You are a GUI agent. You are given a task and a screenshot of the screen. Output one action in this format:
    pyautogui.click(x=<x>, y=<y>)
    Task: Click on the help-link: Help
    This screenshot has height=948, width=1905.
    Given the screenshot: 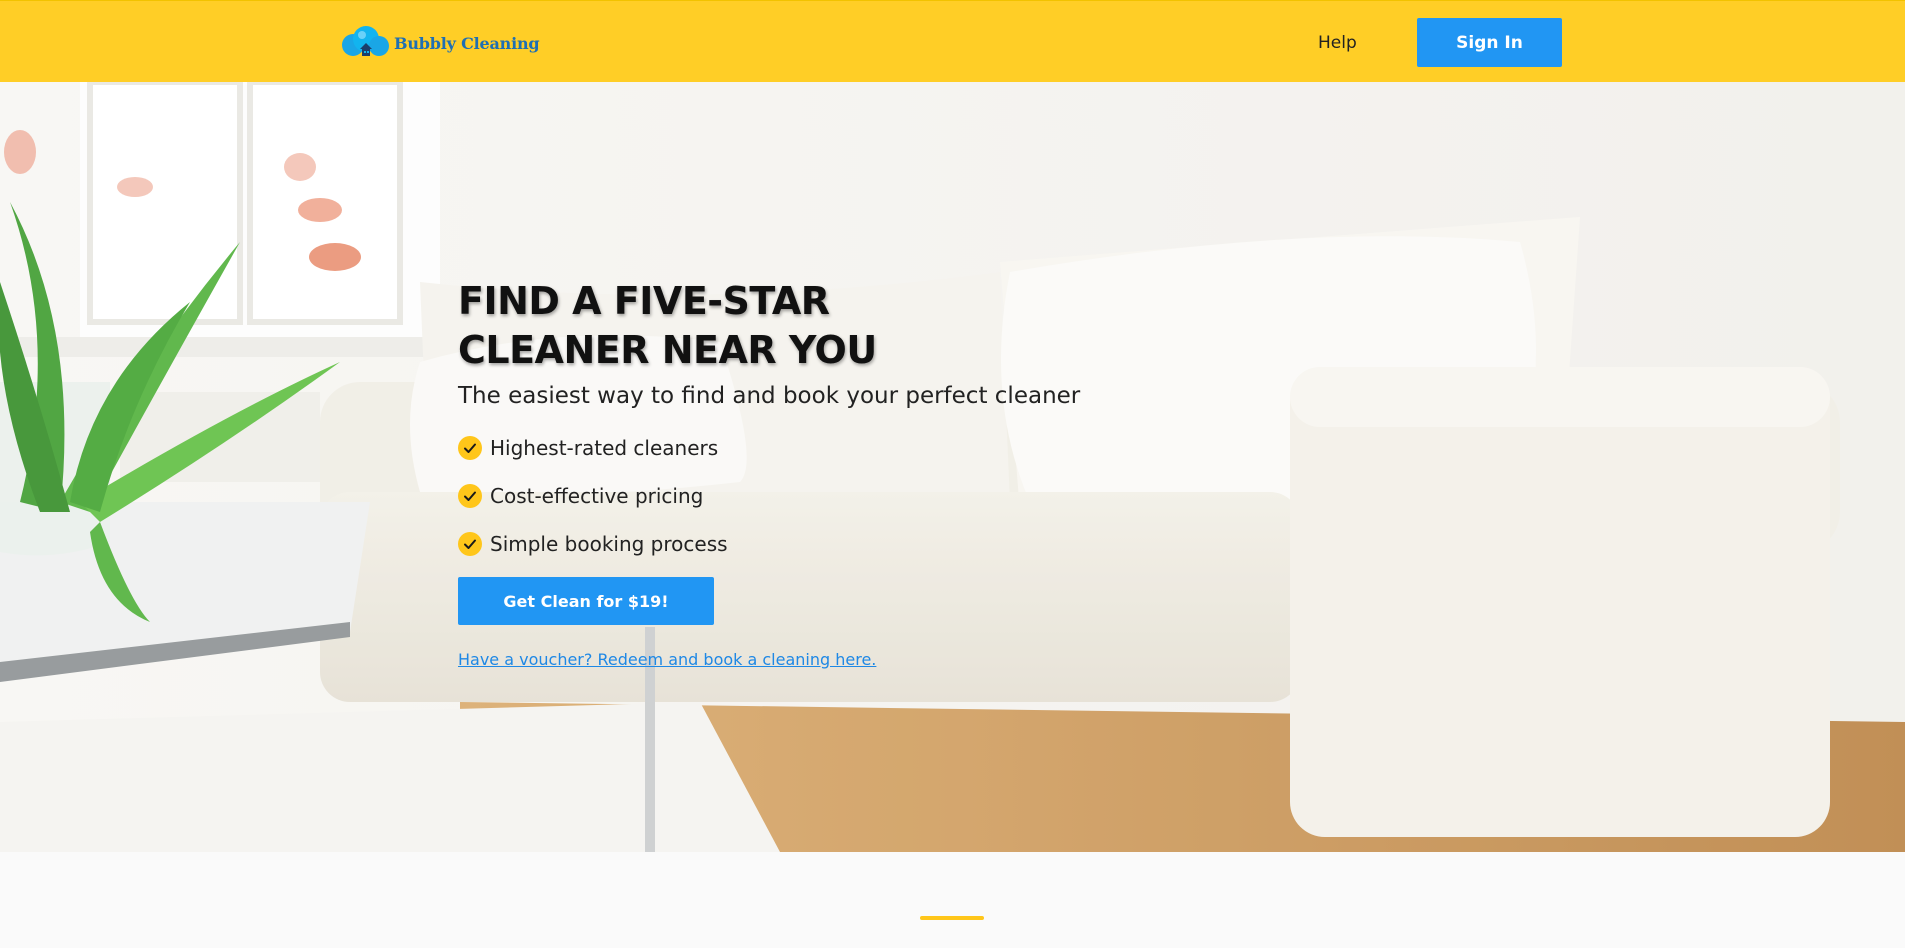 What is the action you would take?
    pyautogui.click(x=1337, y=43)
    